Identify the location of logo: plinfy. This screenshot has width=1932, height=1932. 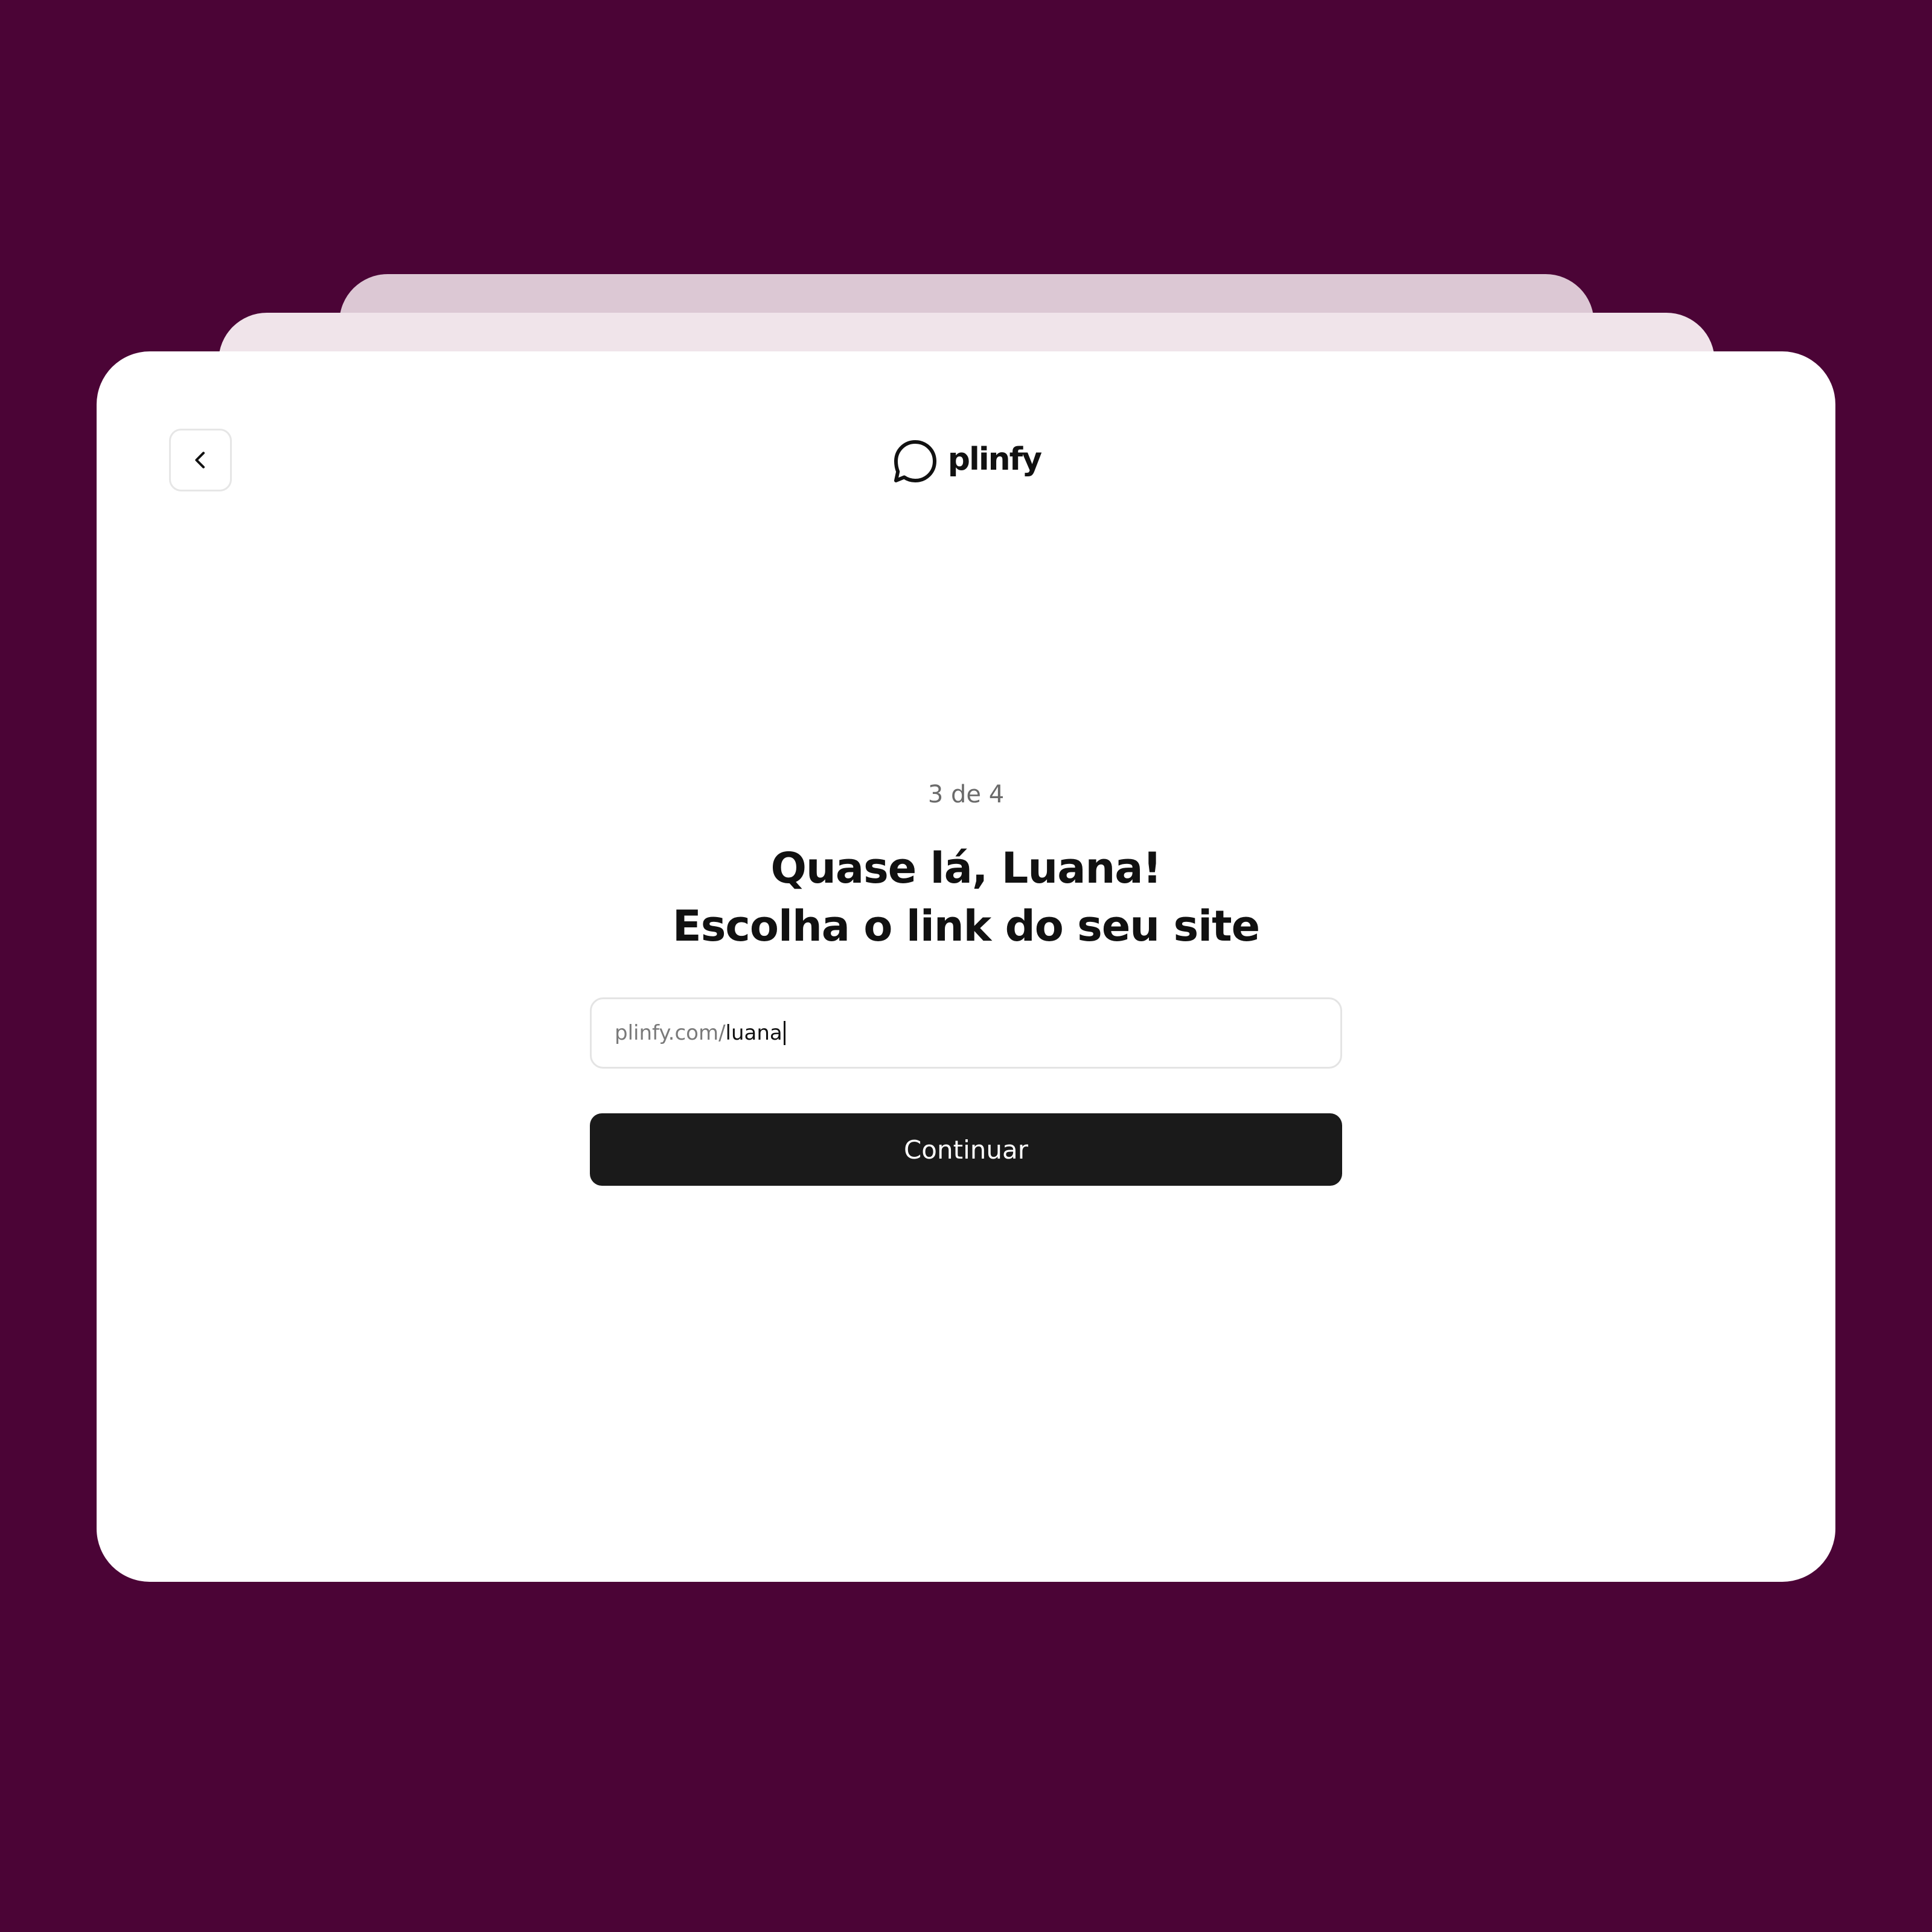
(966, 461).